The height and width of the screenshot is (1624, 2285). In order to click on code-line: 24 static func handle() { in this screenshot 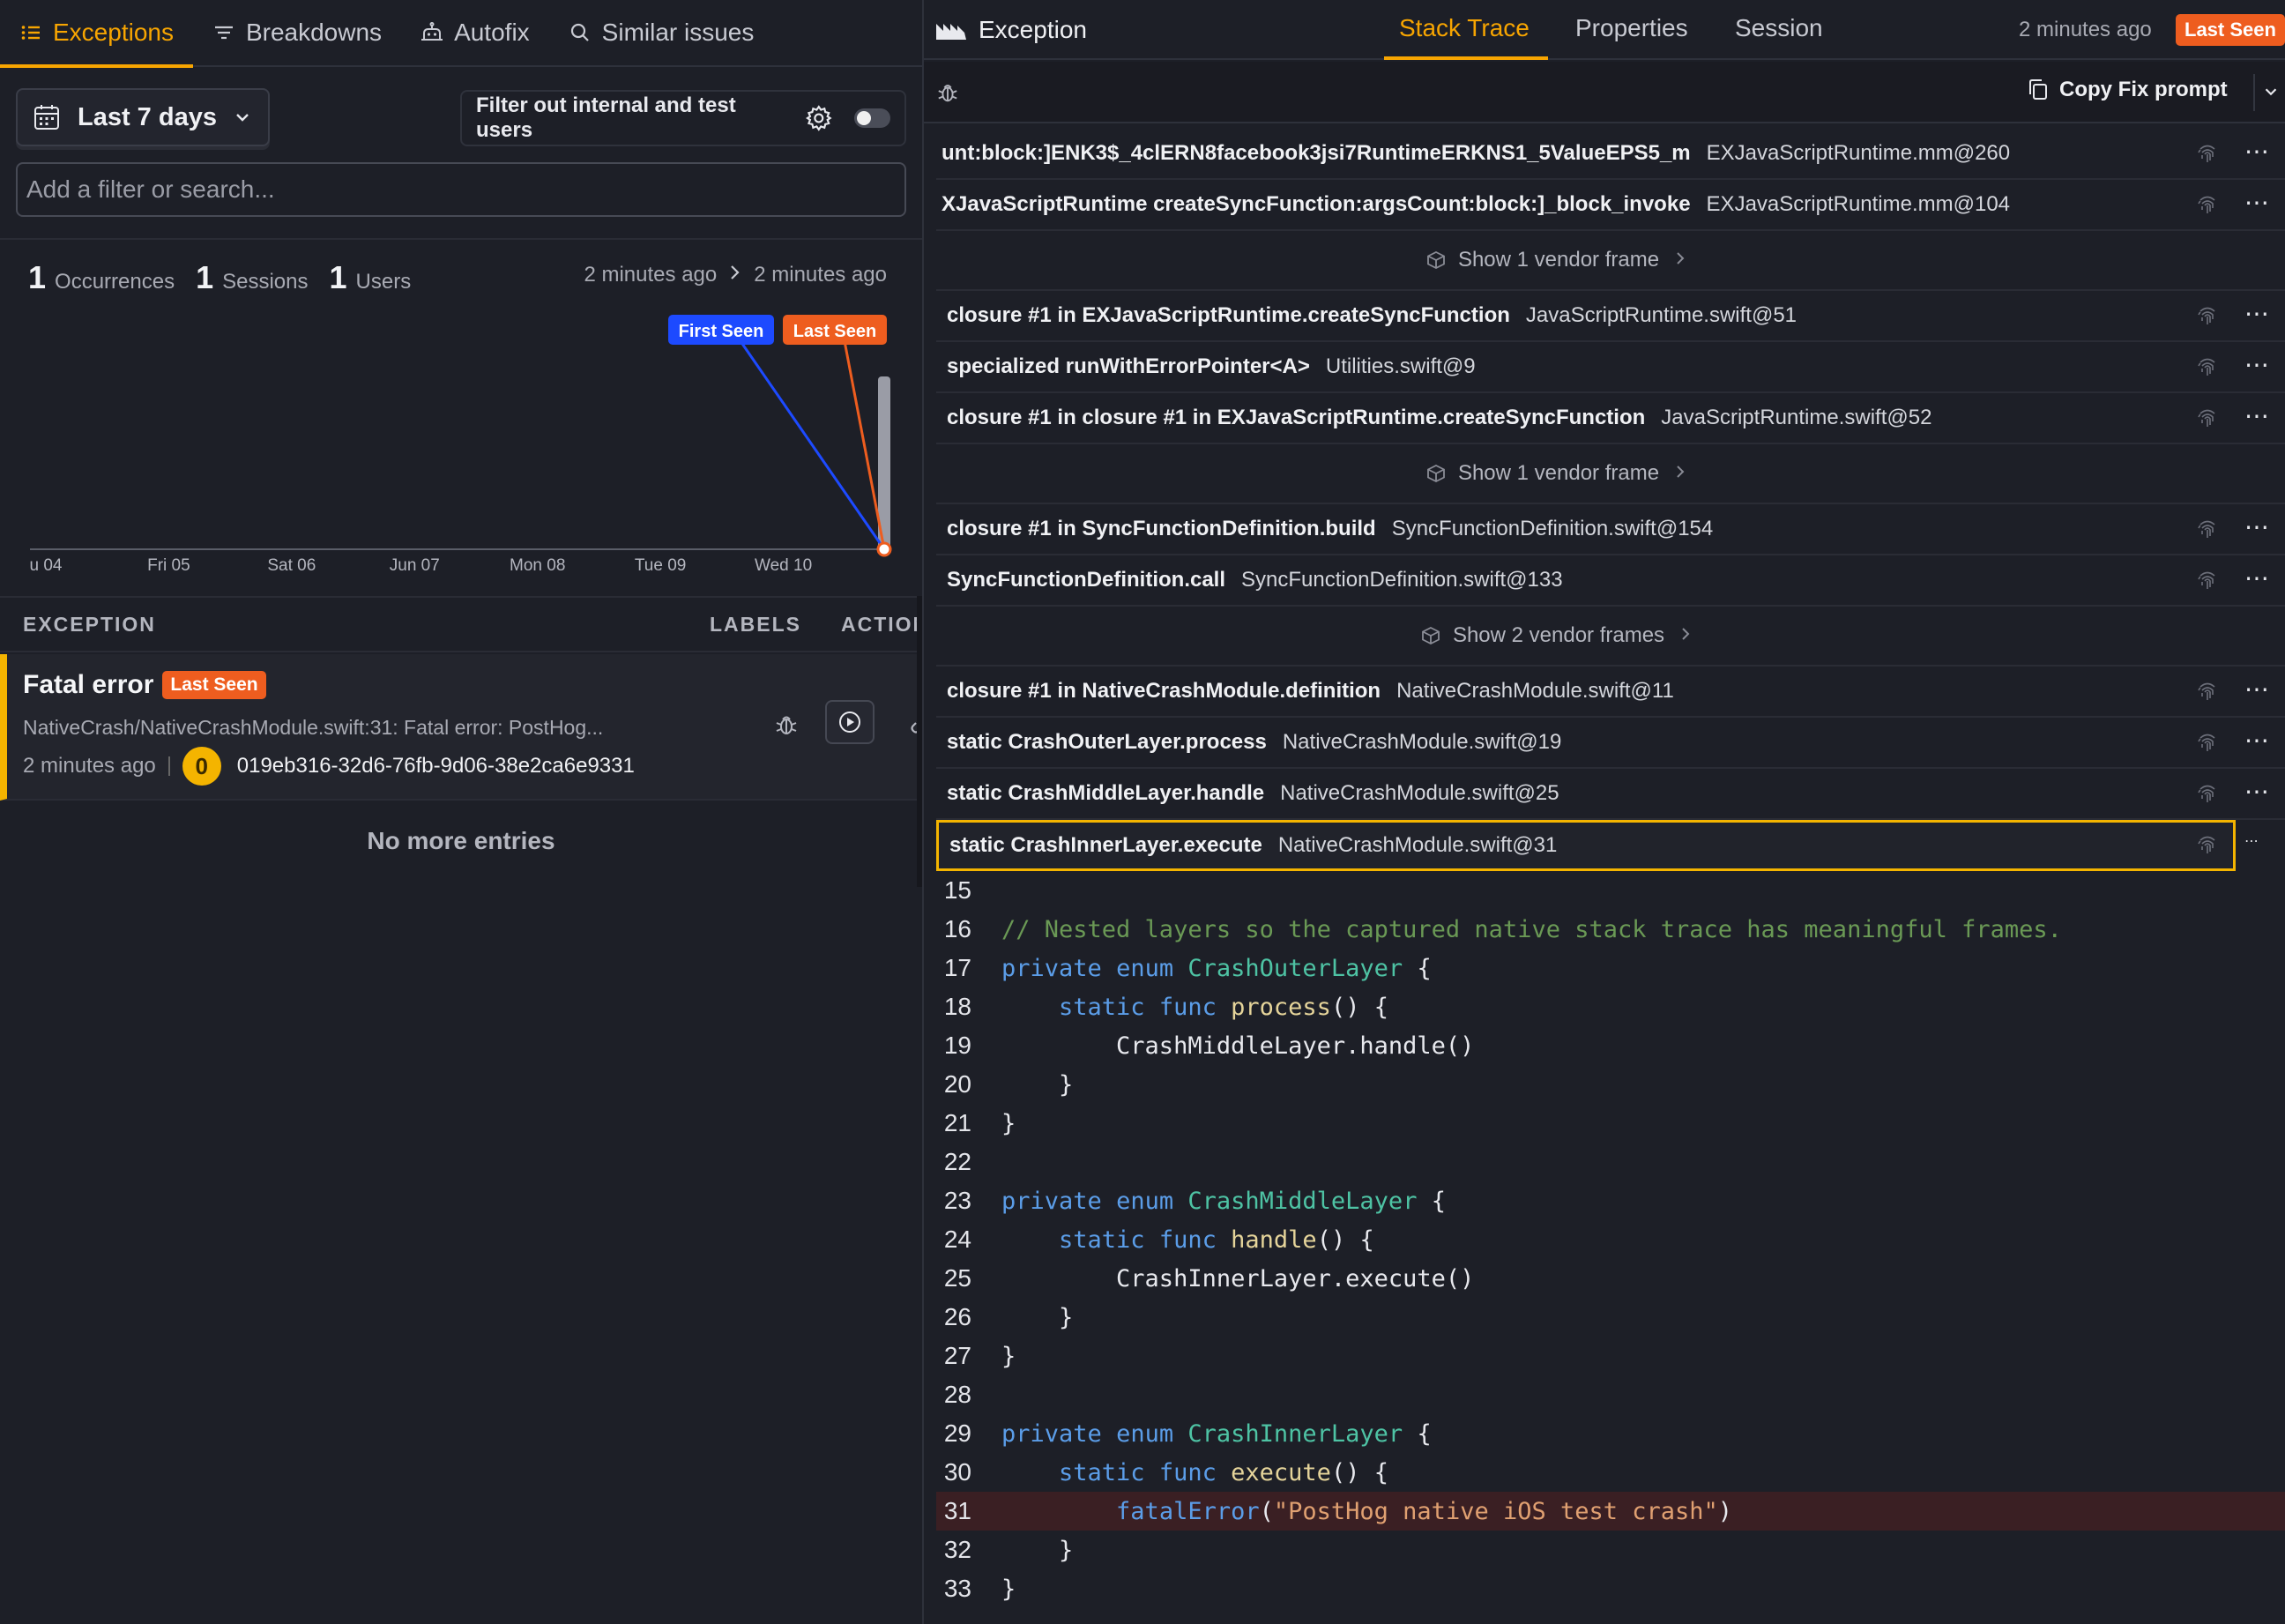, I will do `click(1610, 1239)`.